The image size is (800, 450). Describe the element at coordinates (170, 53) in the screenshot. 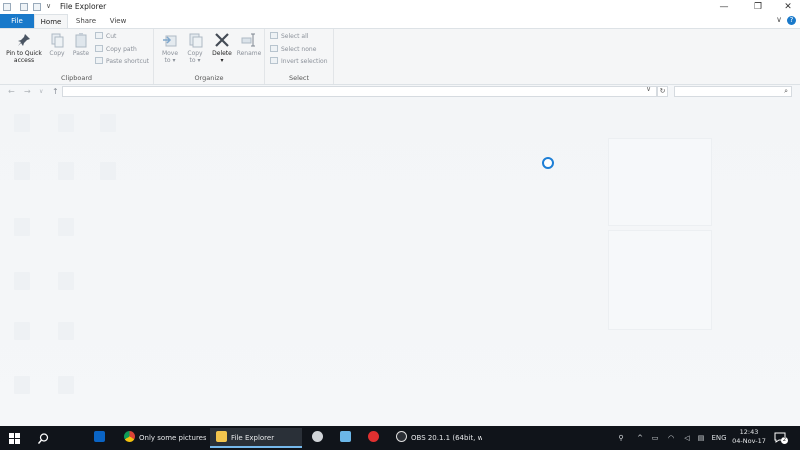

I see `move-to-label-line1: Move` at that location.